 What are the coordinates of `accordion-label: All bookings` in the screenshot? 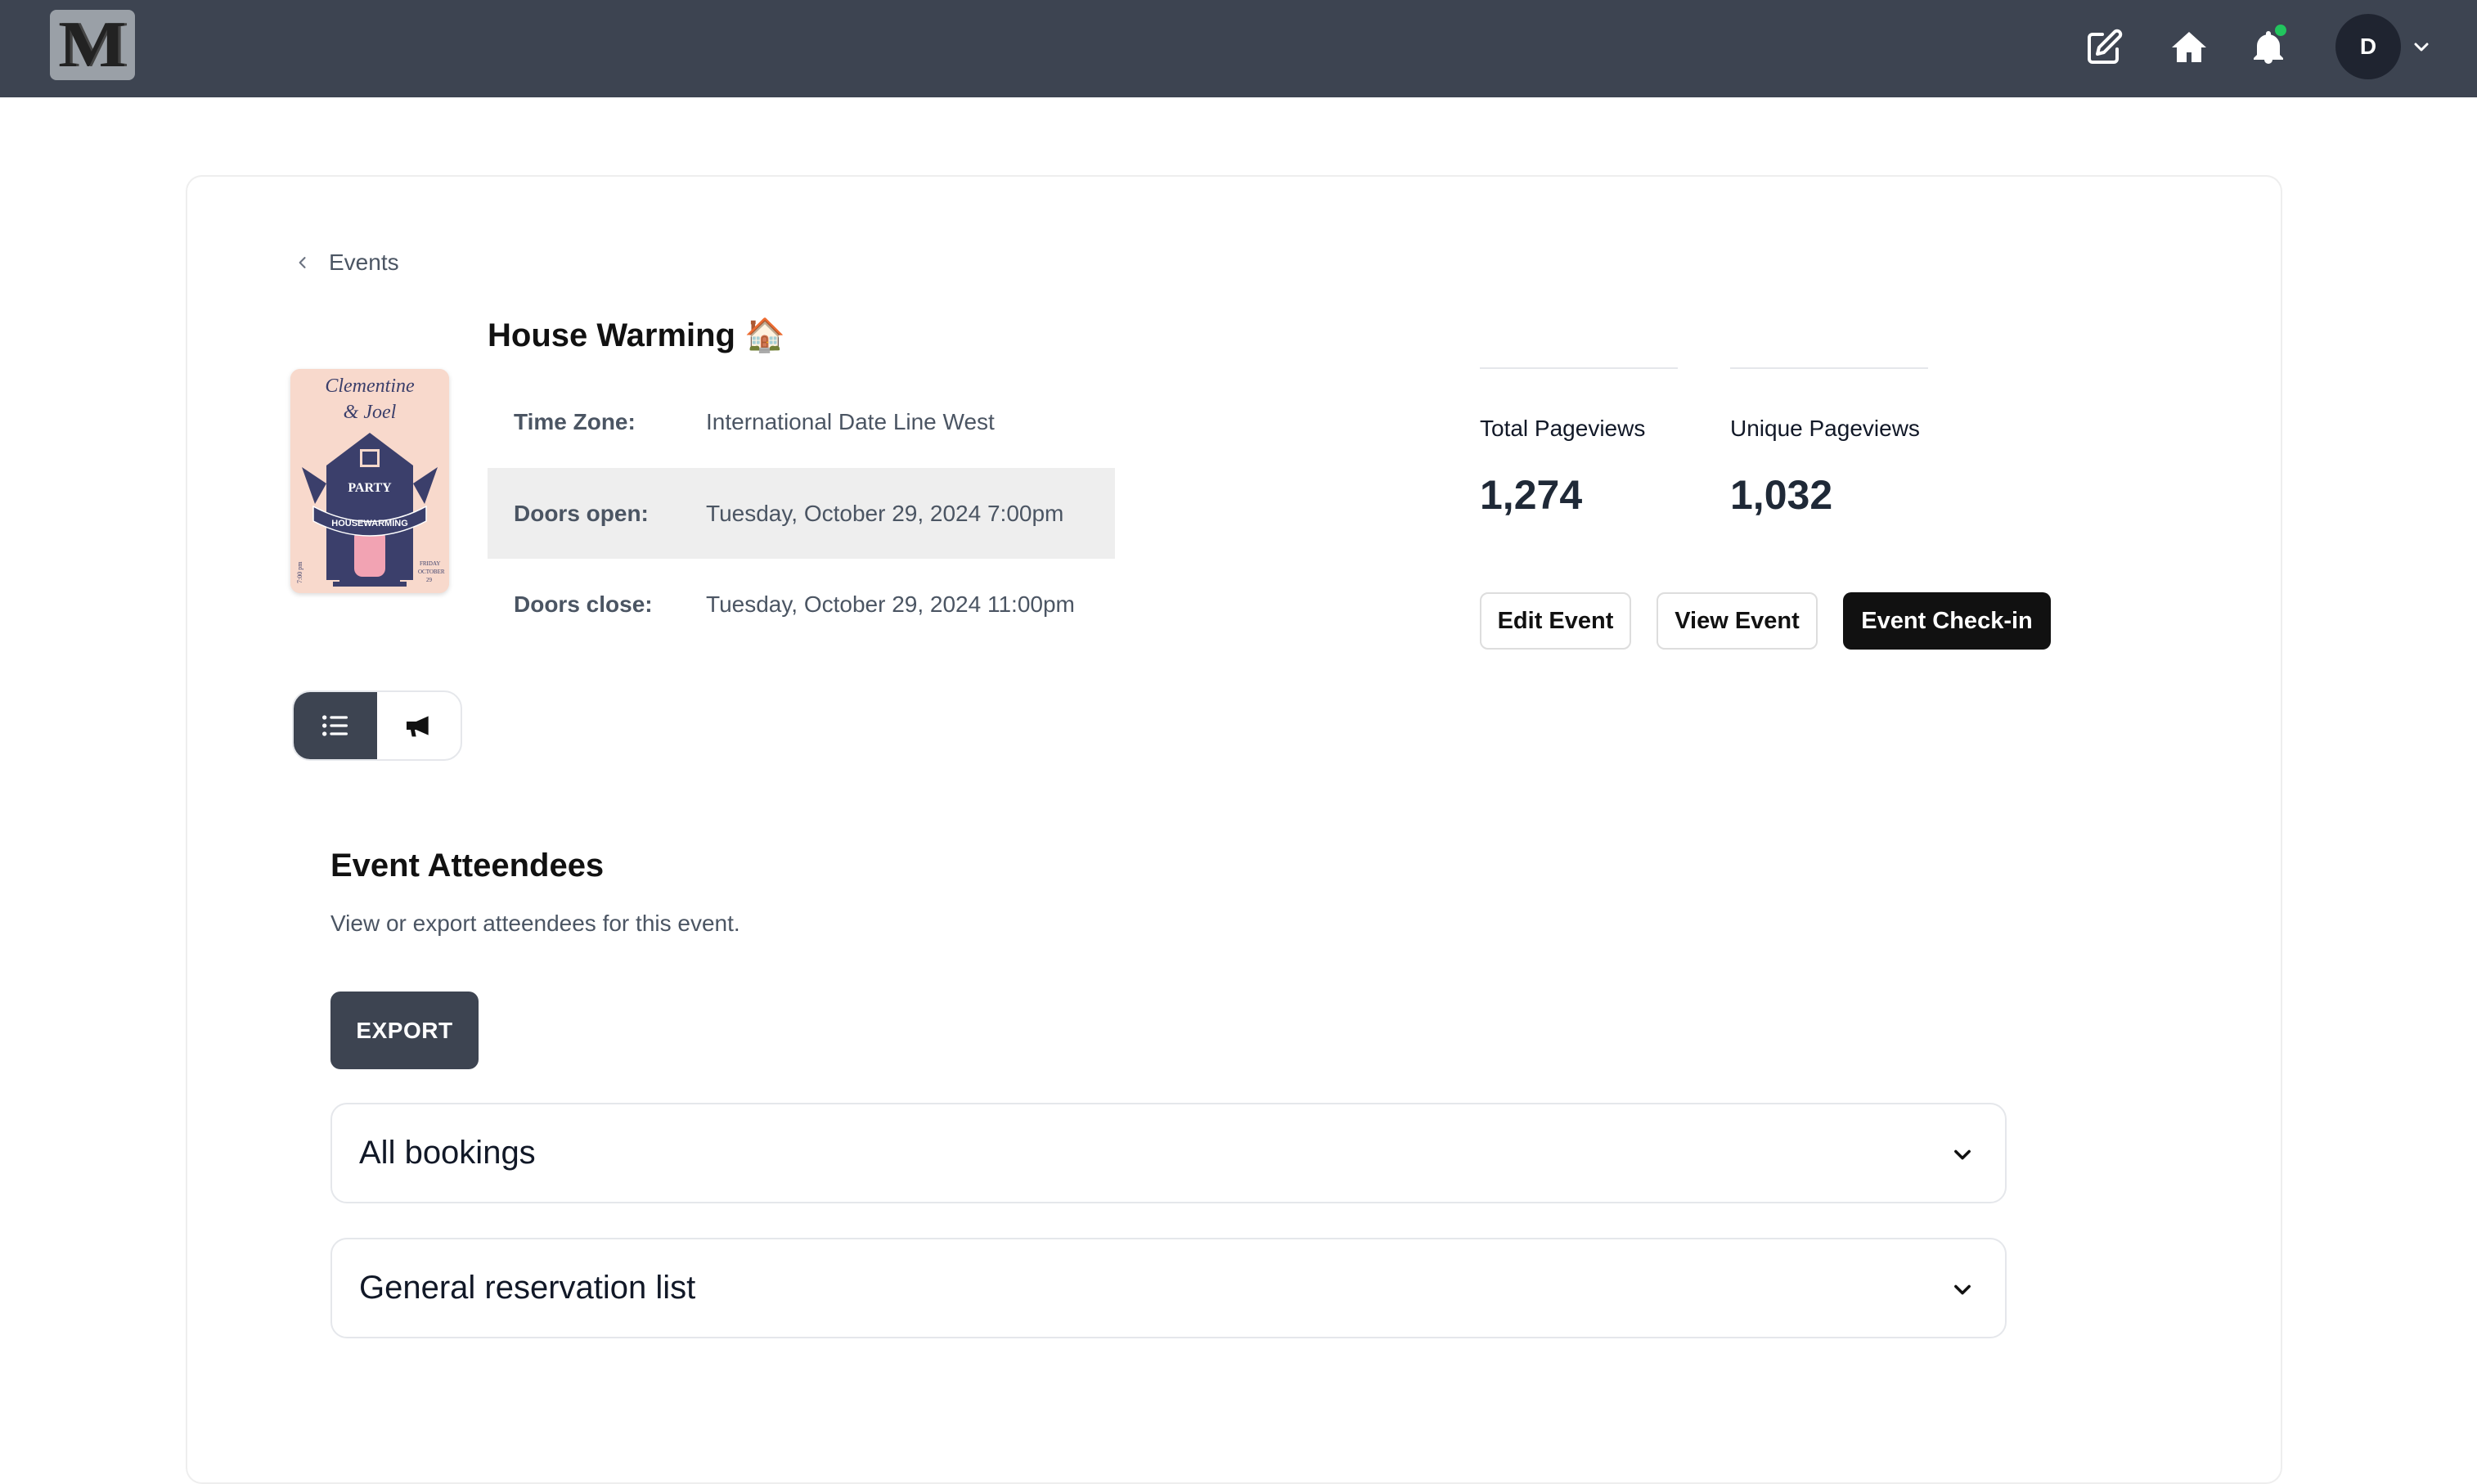 It's located at (447, 1153).